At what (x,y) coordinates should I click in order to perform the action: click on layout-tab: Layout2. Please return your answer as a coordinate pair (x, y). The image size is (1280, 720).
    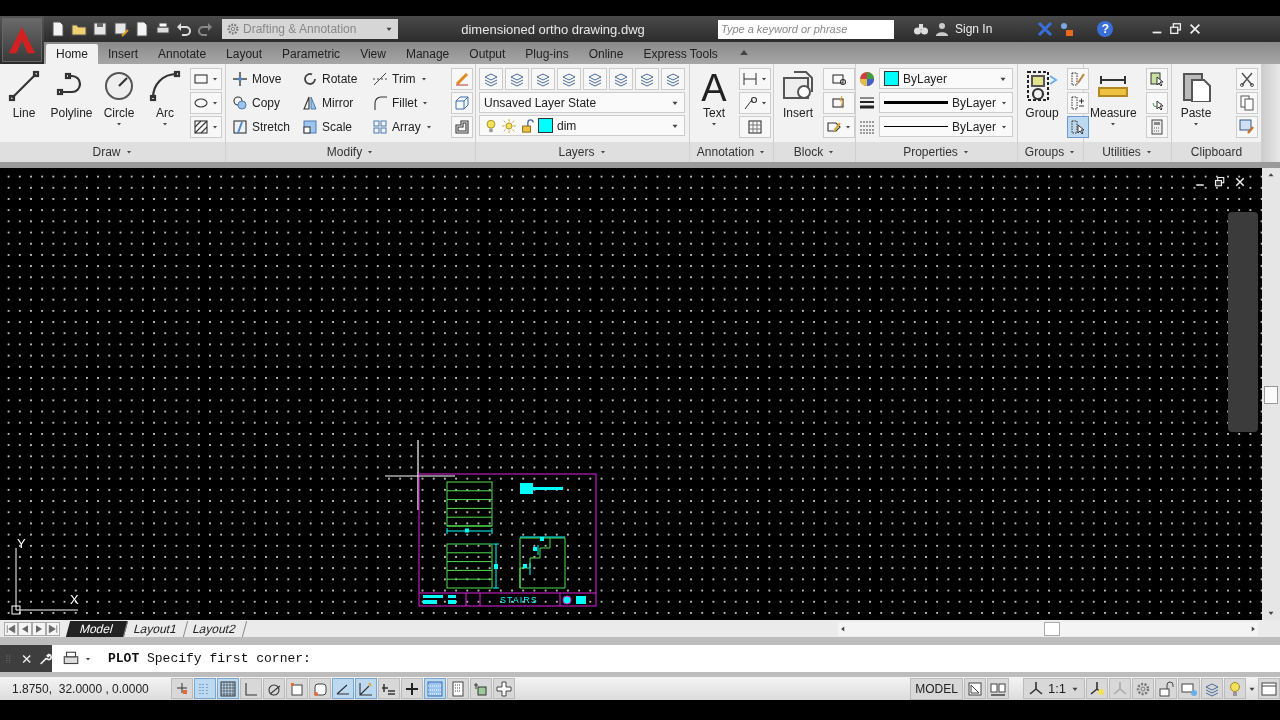
    Looking at the image, I should click on (215, 628).